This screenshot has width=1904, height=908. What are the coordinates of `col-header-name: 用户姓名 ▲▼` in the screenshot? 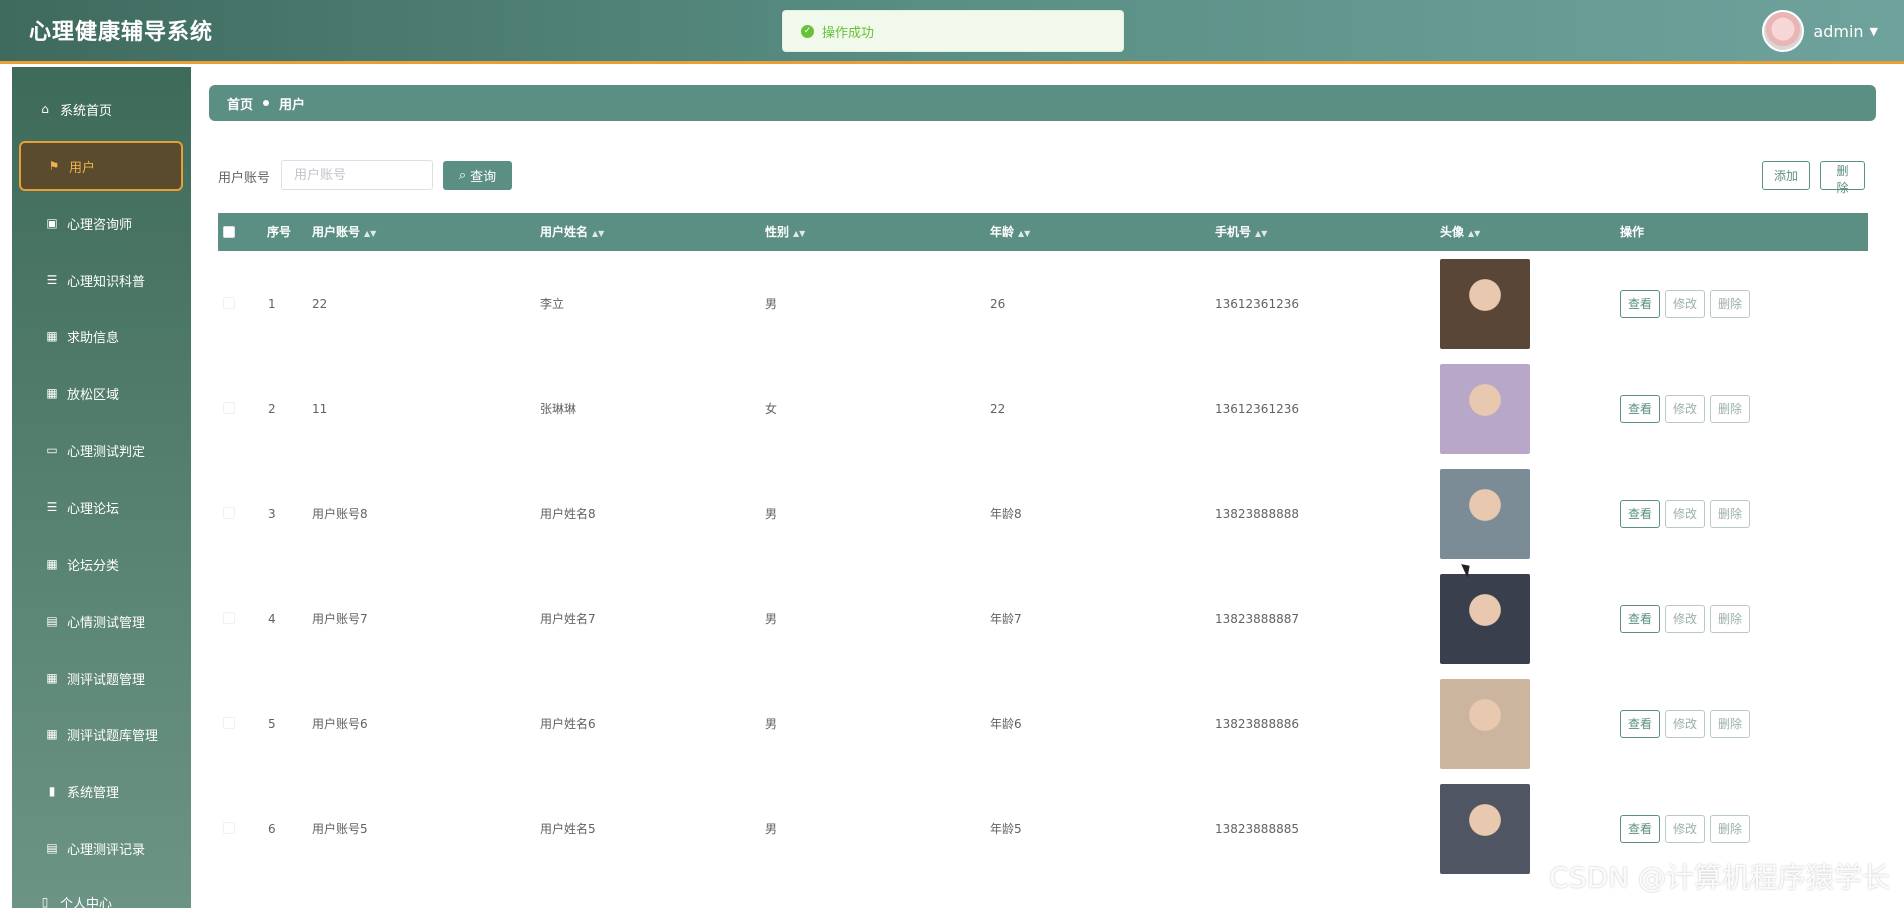 It's located at (572, 232).